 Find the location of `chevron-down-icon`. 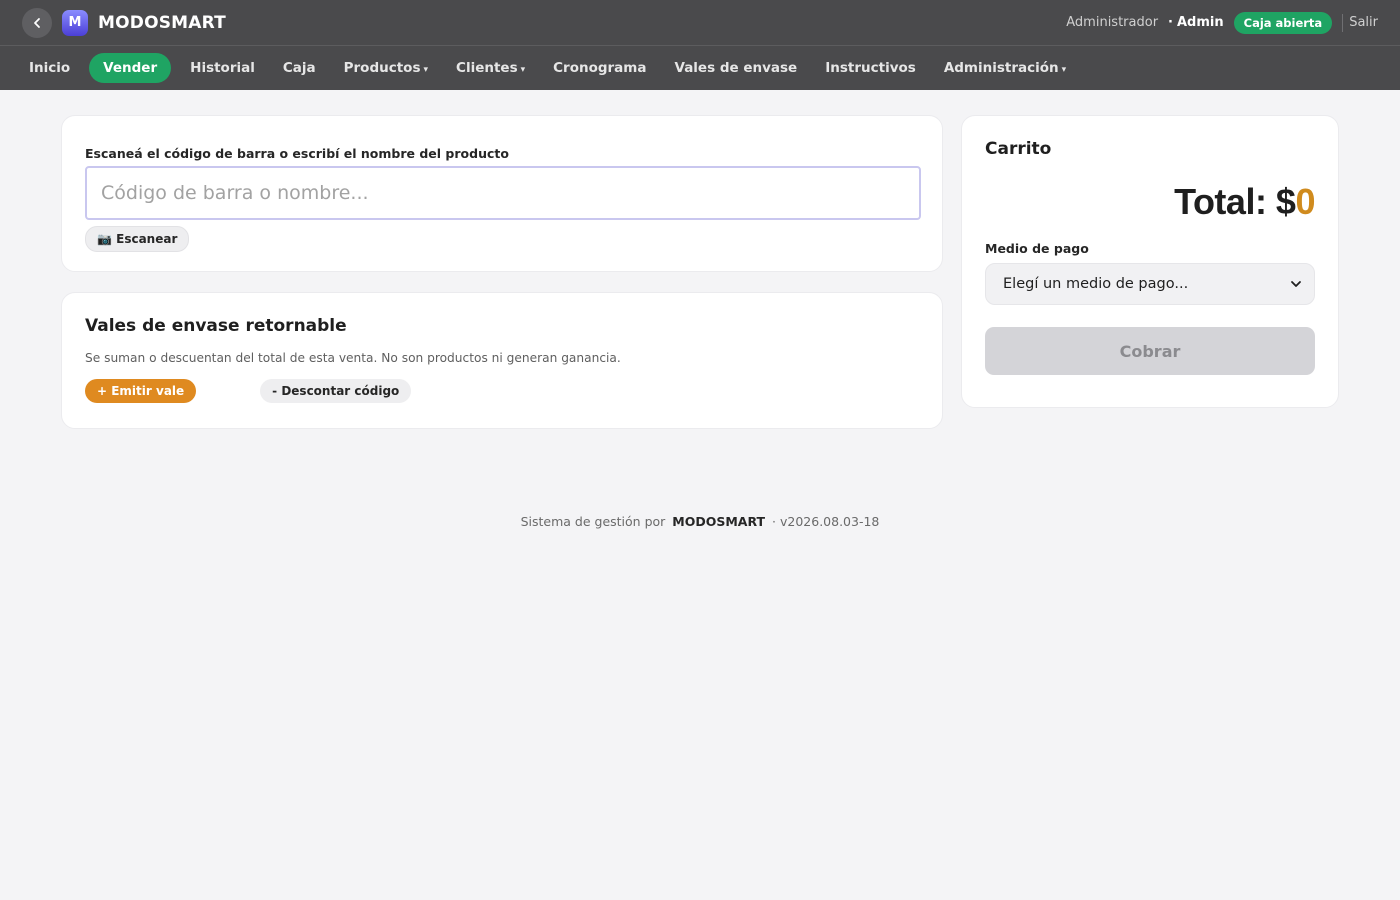

chevron-down-icon is located at coordinates (1296, 284).